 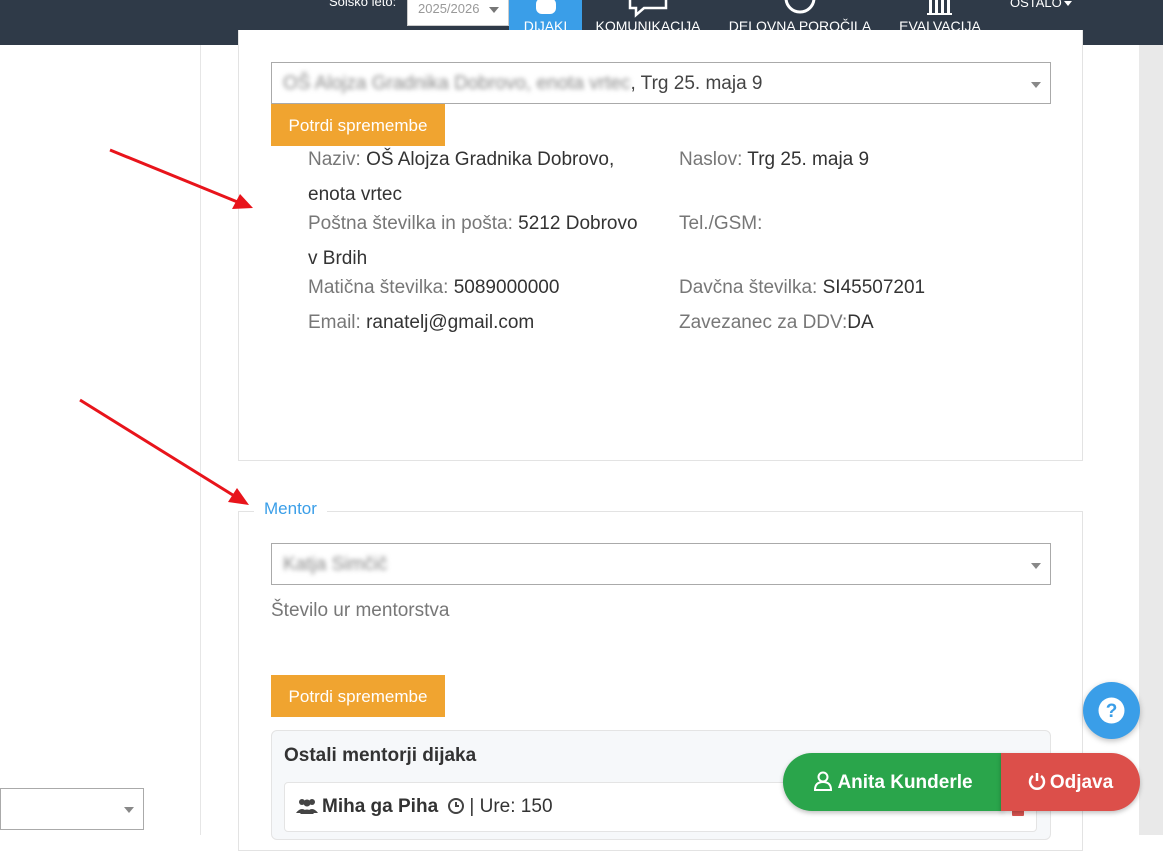 I want to click on annotation-arrows, so click(x=166, y=326).